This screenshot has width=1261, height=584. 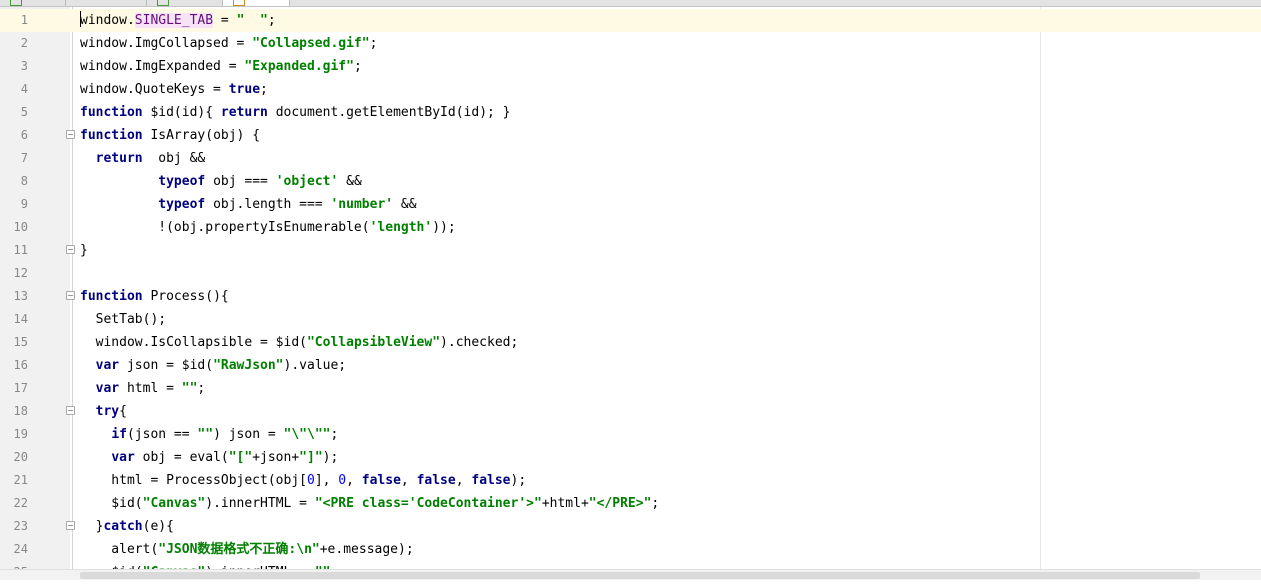 I want to click on code-line: 11}, so click(x=630, y=250).